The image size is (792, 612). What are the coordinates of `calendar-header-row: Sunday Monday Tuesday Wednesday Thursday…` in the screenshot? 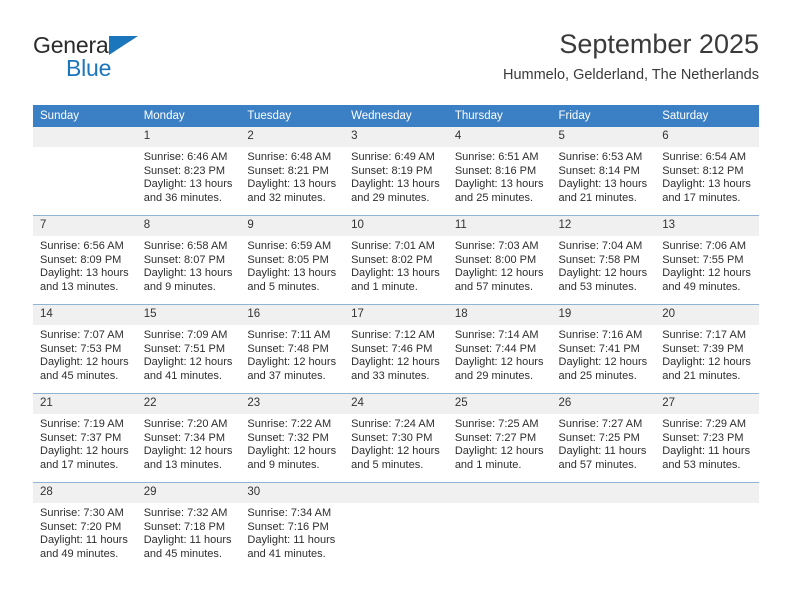 It's located at (396, 116).